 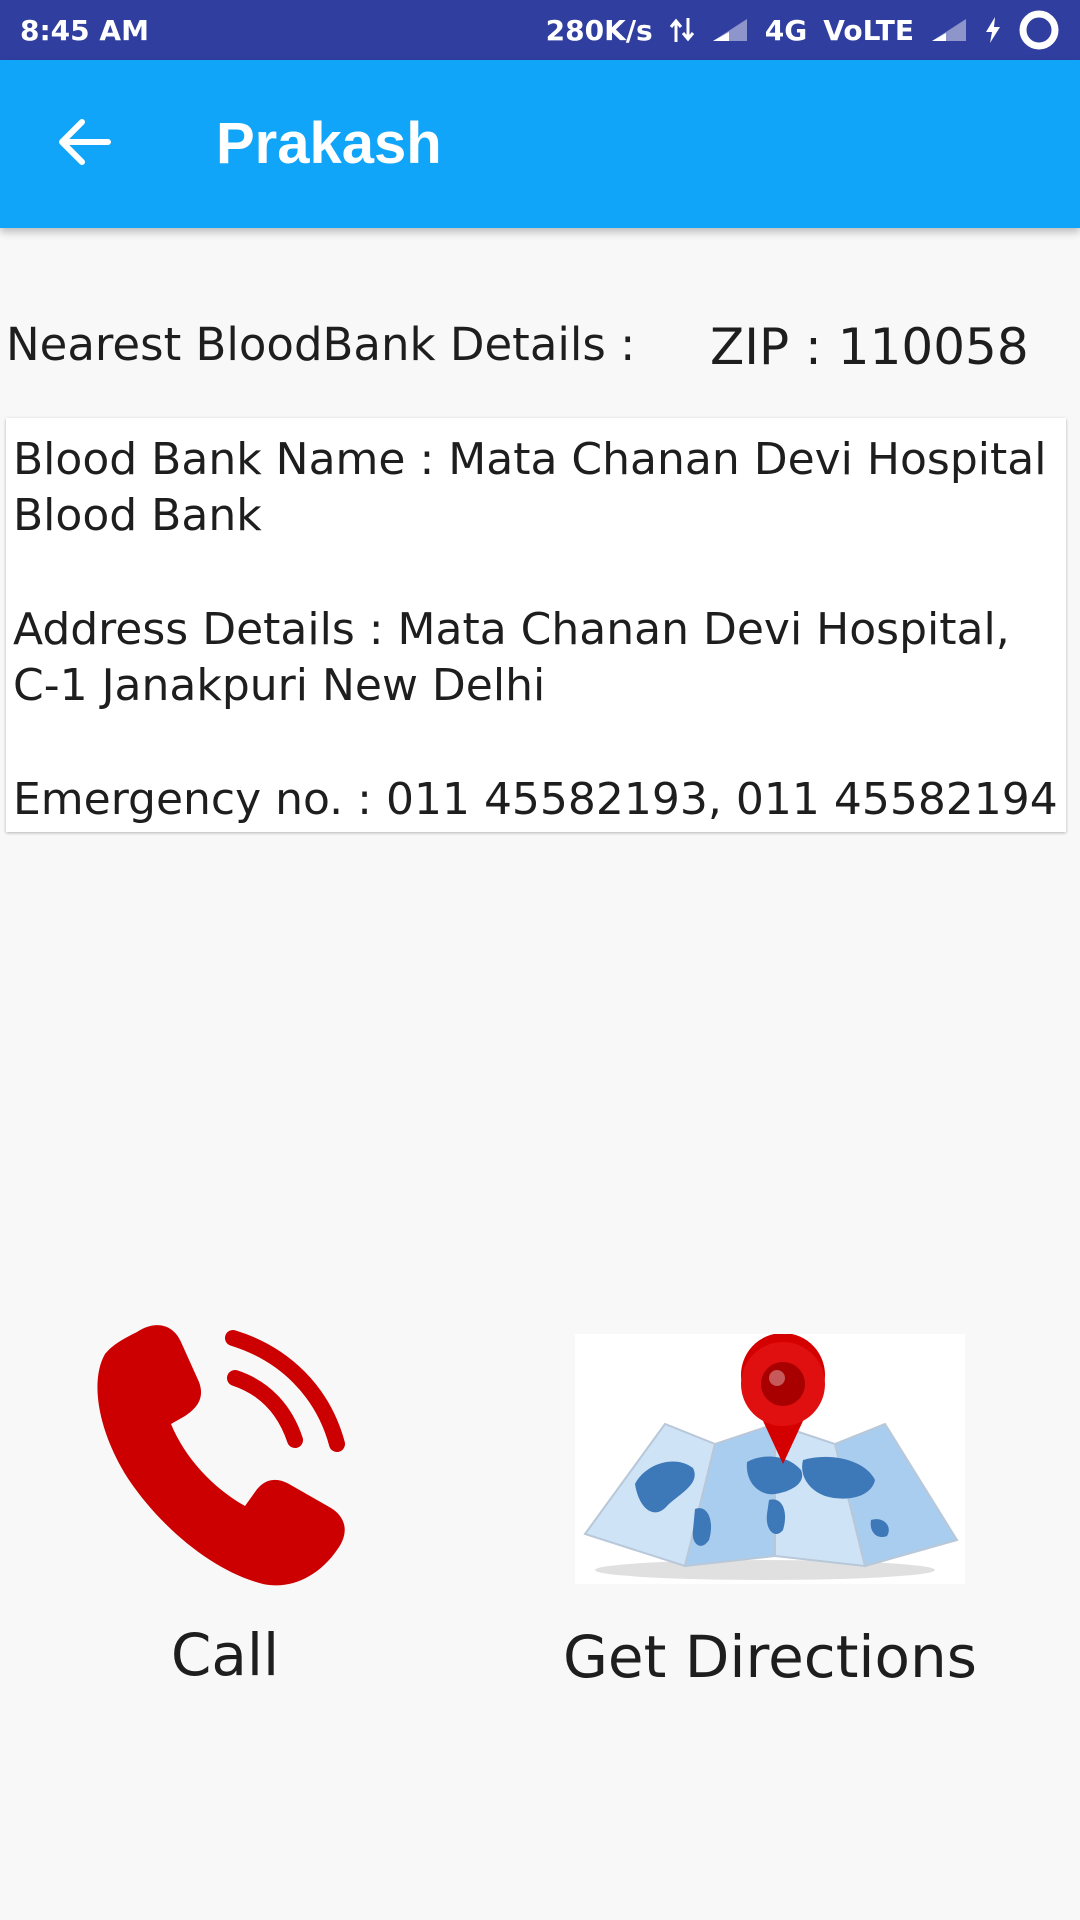 I want to click on map-pin-icon, so click(x=770, y=1461).